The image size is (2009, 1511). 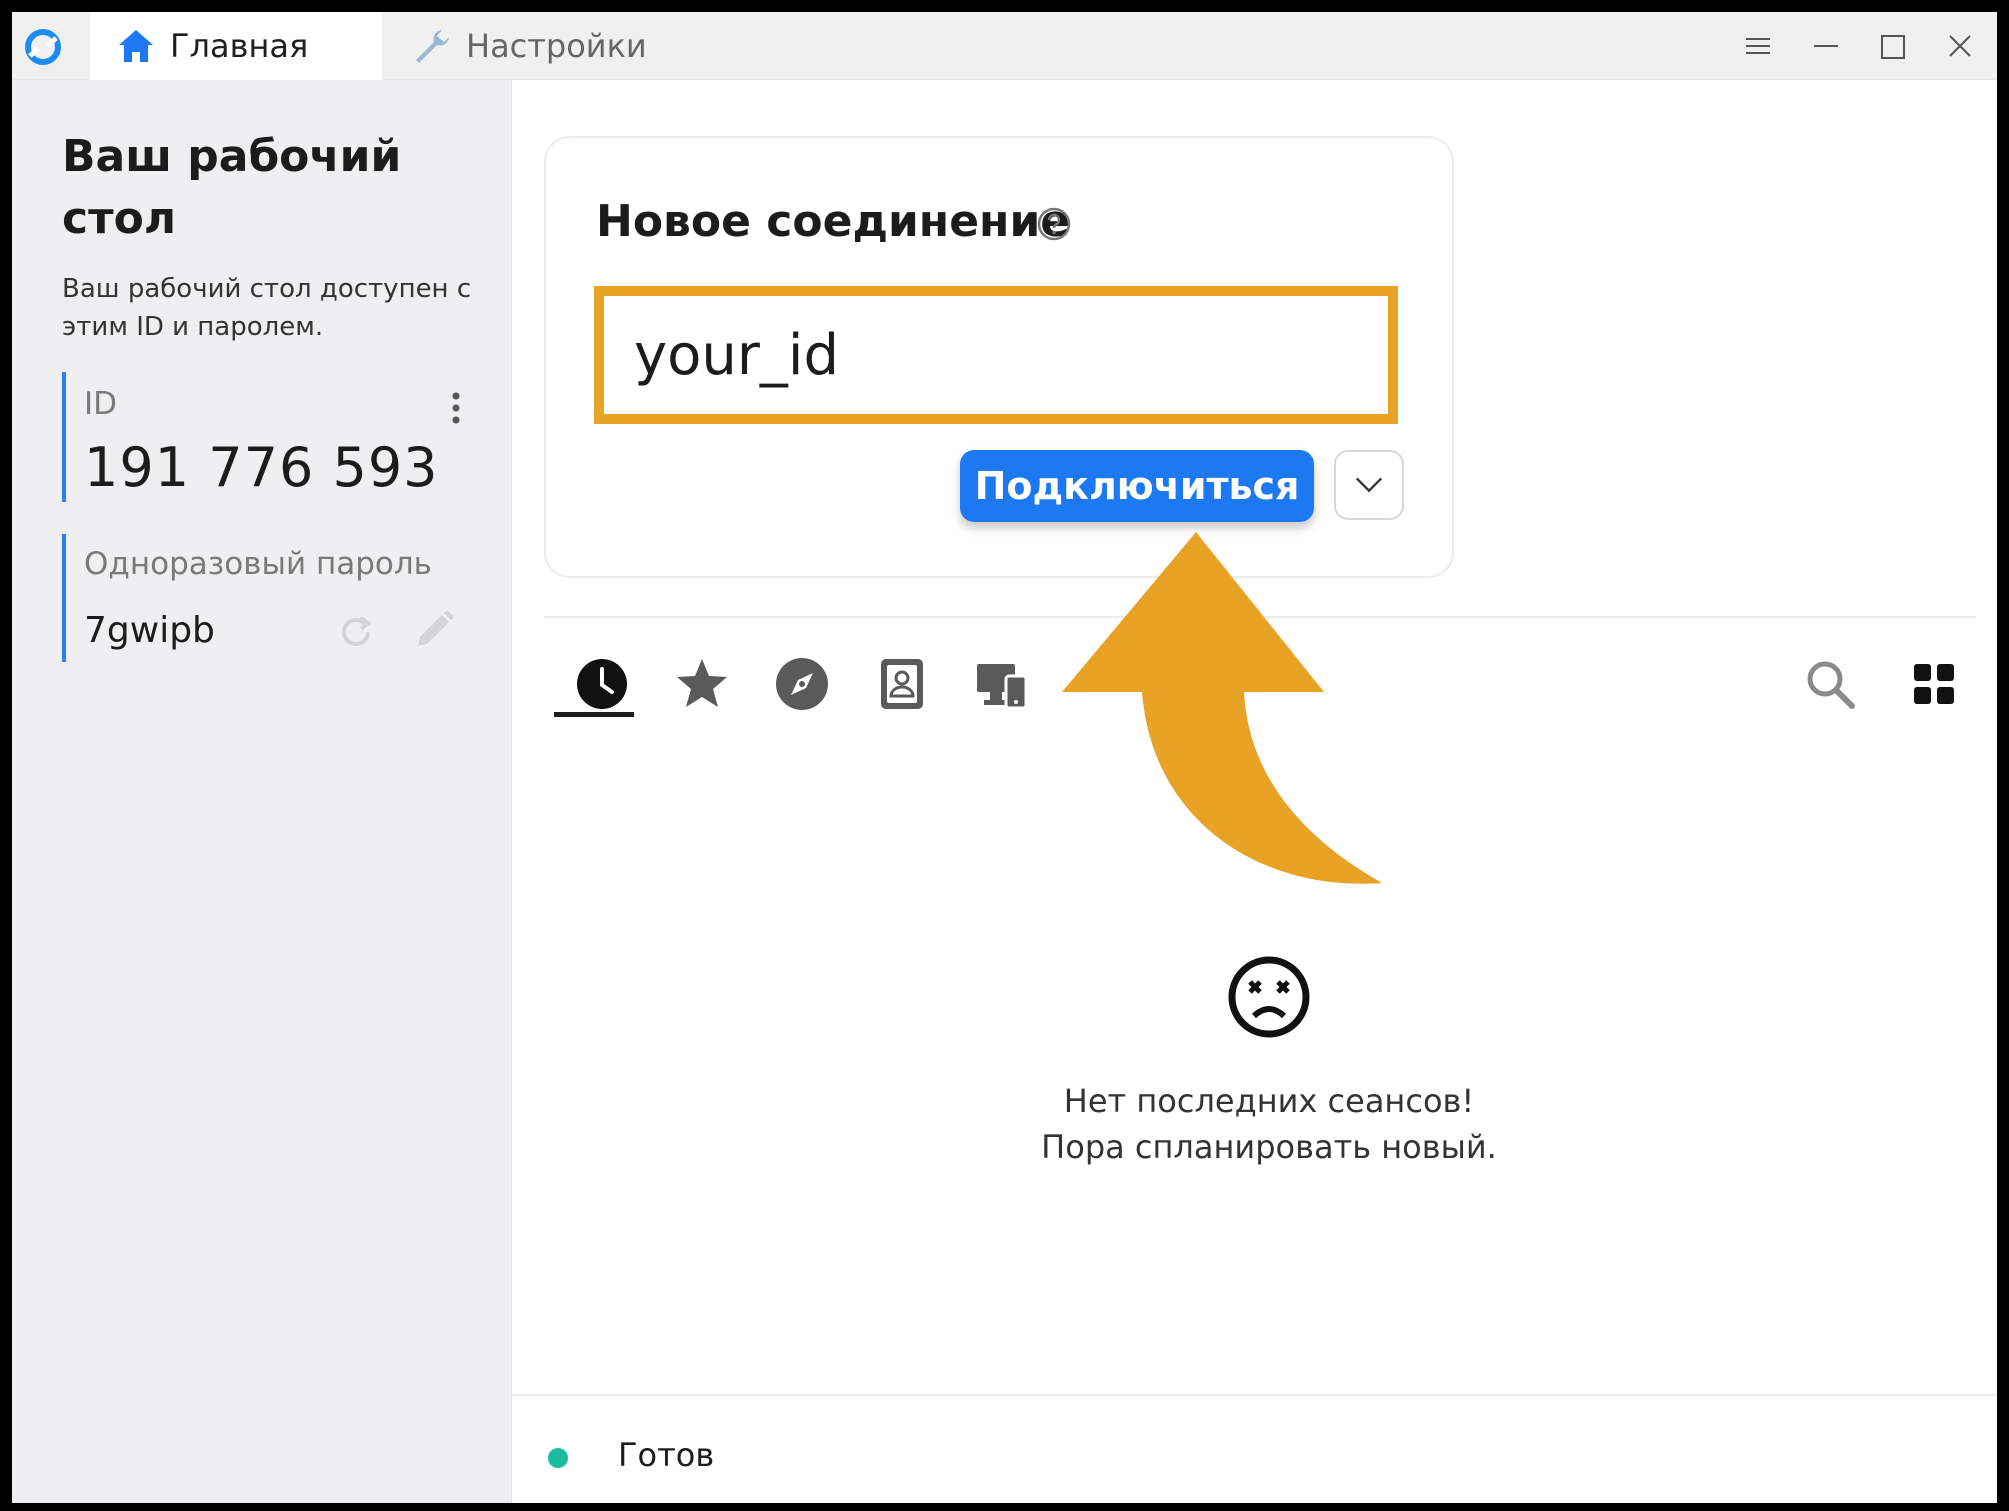 What do you see at coordinates (432, 46) in the screenshot?
I see `wrench-icon` at bounding box center [432, 46].